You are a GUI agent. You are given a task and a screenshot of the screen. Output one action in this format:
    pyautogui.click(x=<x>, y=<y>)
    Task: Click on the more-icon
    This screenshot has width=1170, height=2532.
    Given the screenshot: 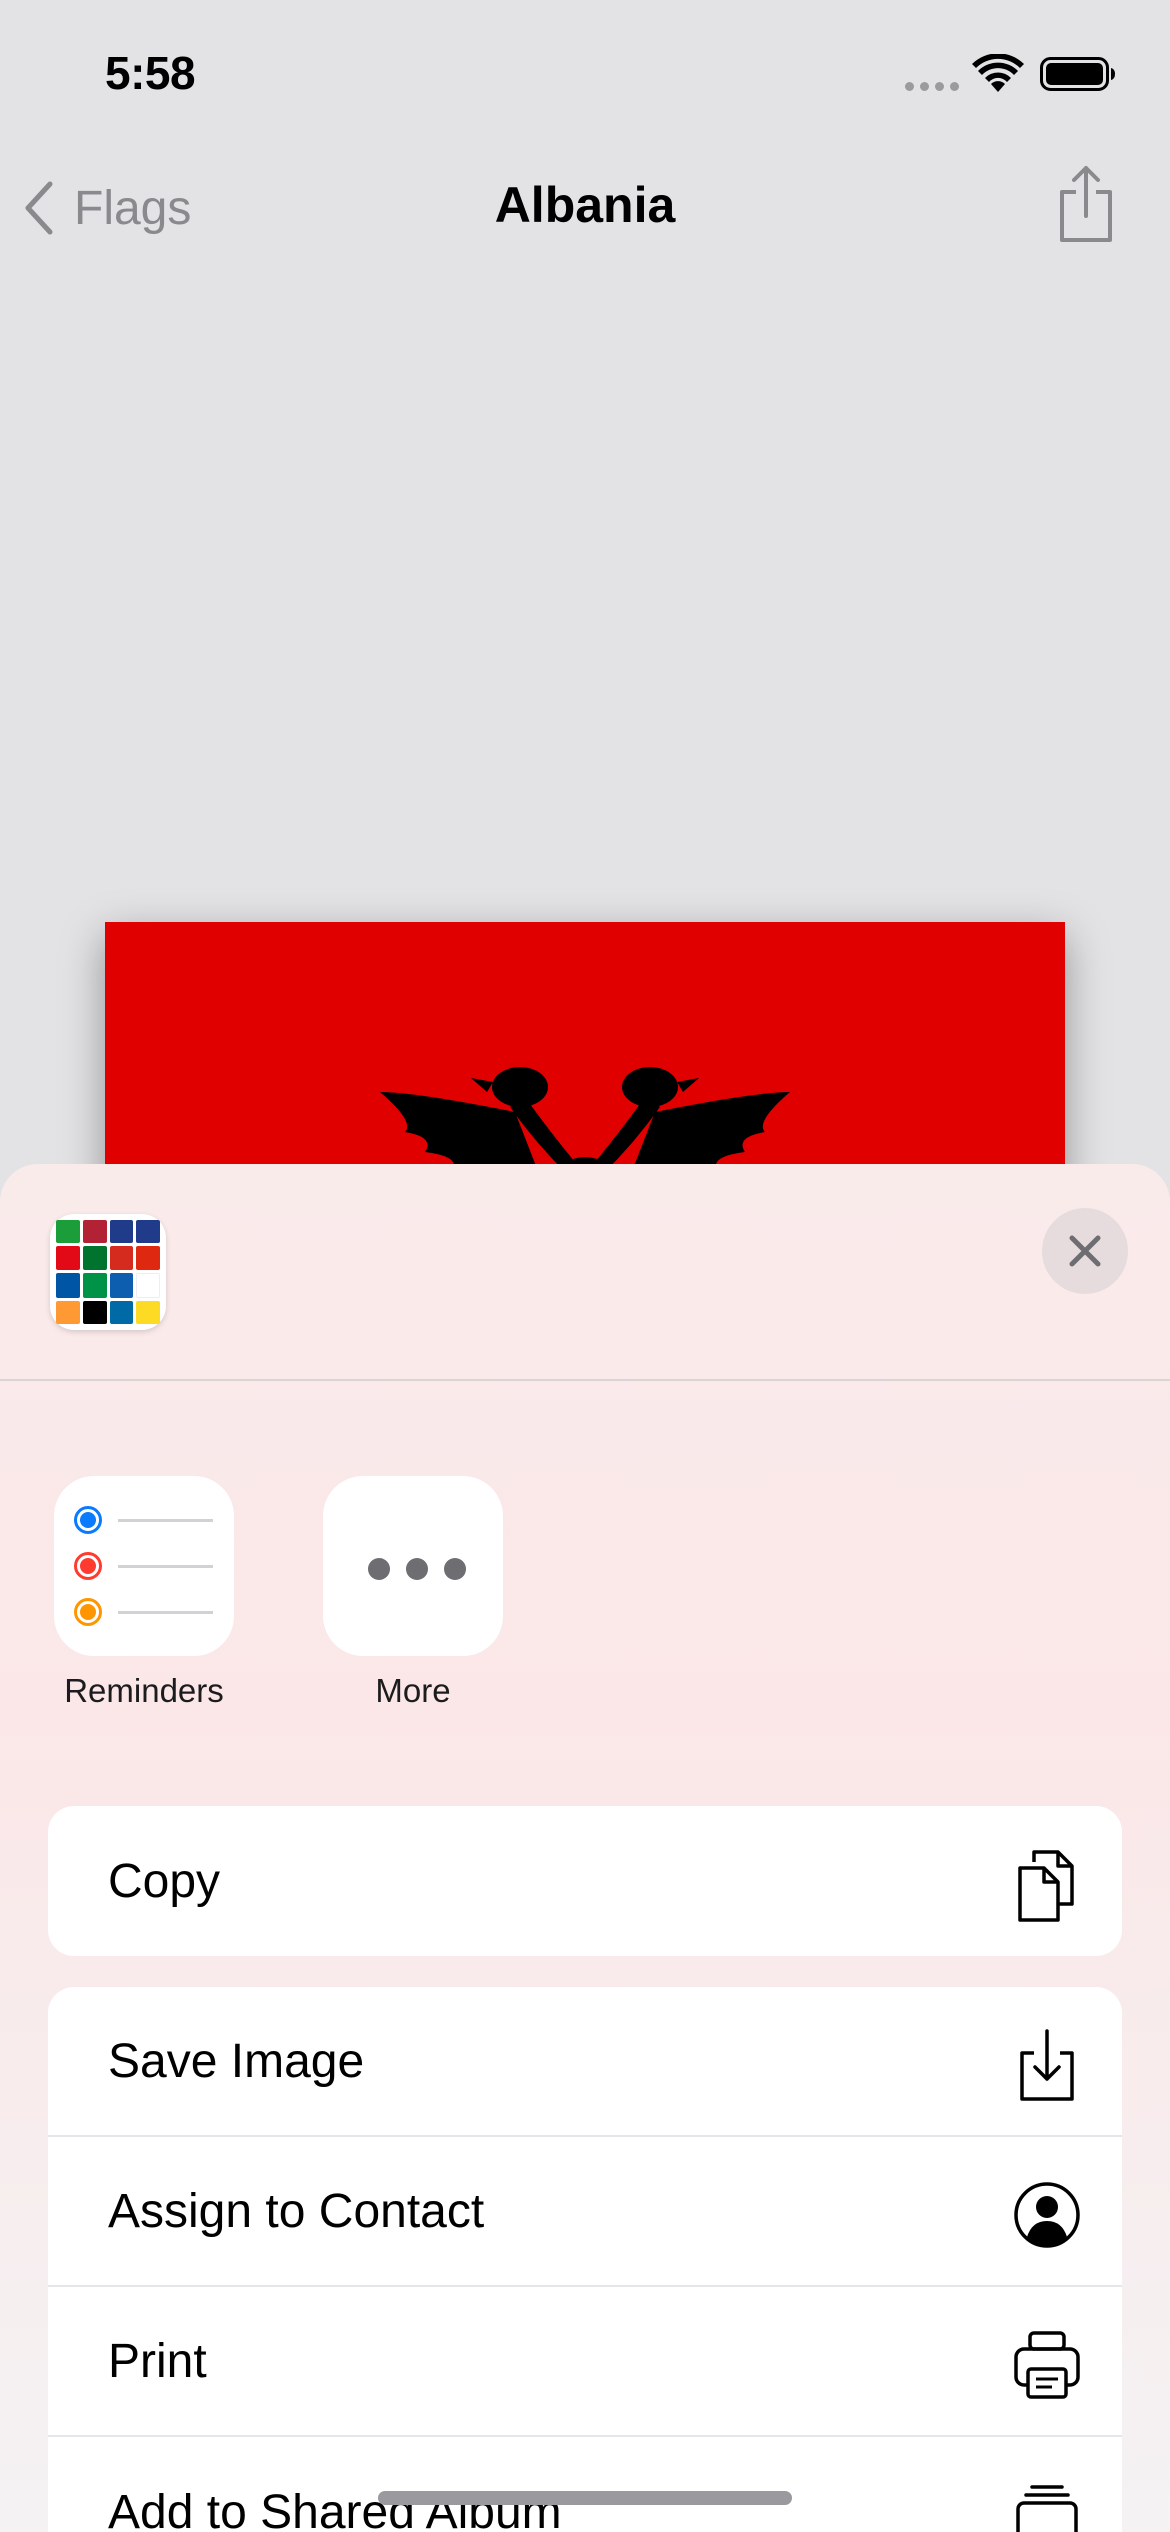 What is the action you would take?
    pyautogui.click(x=413, y=1566)
    